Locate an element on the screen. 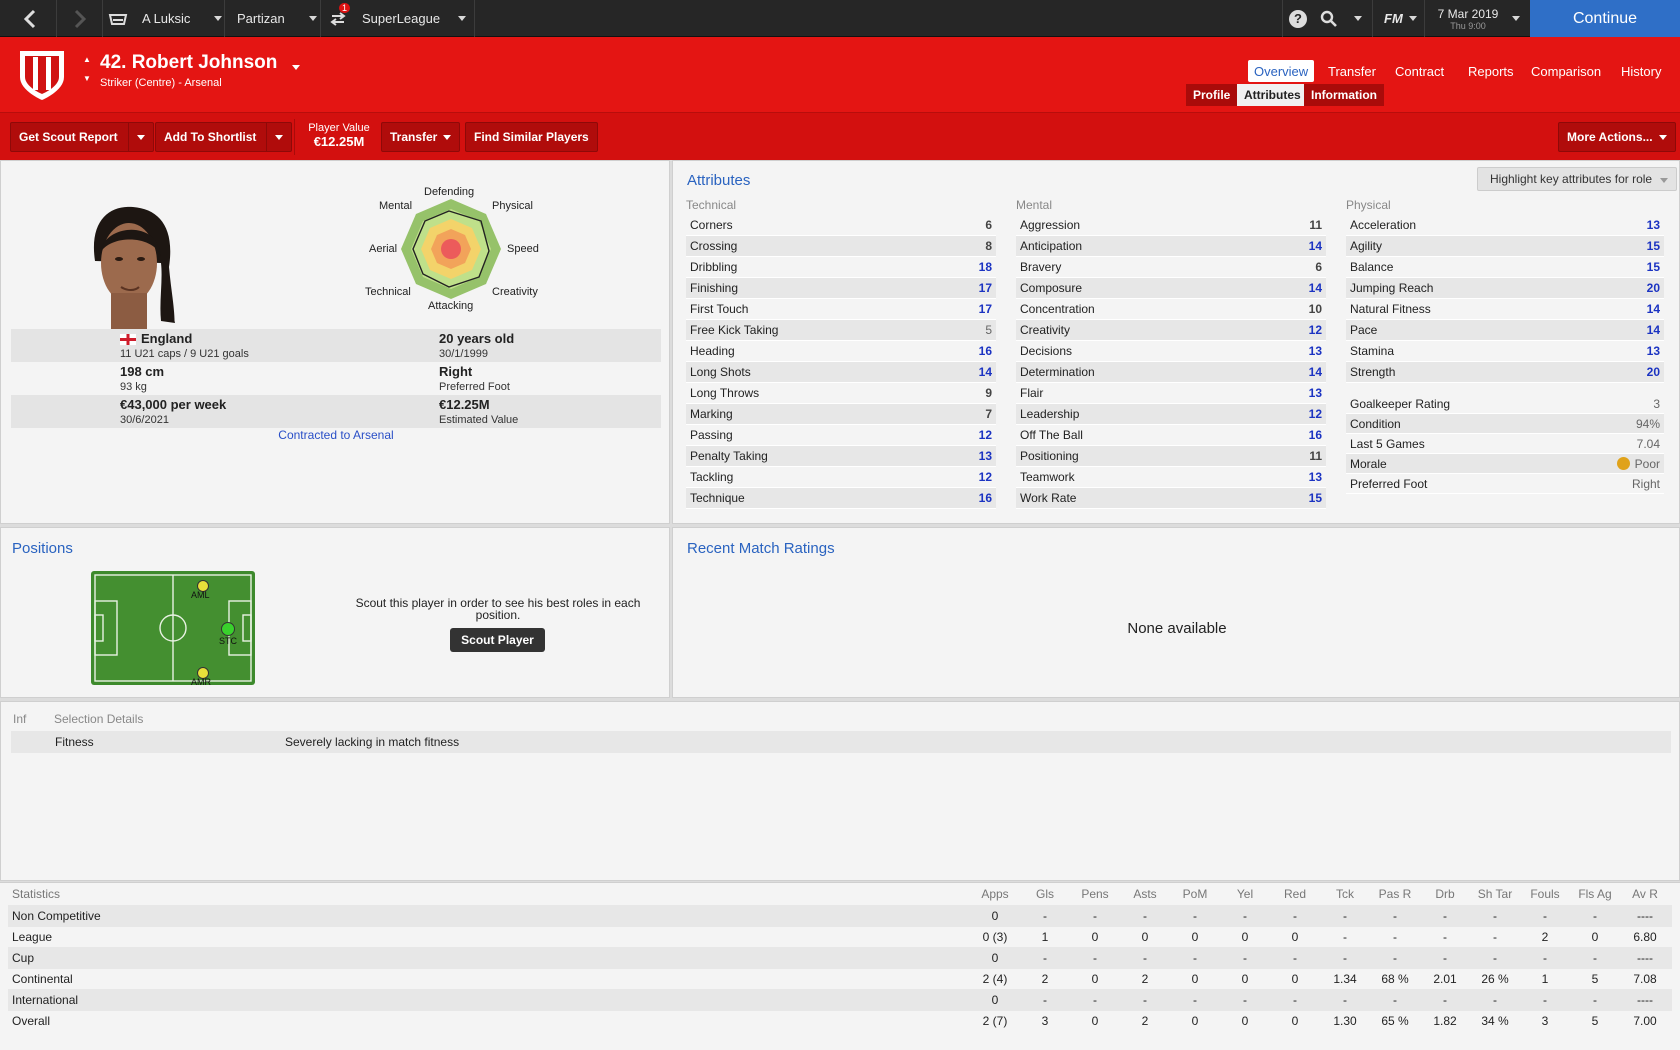 The image size is (1680, 1050). technical-attribute-row: Long Shots 14 is located at coordinates (841, 372).